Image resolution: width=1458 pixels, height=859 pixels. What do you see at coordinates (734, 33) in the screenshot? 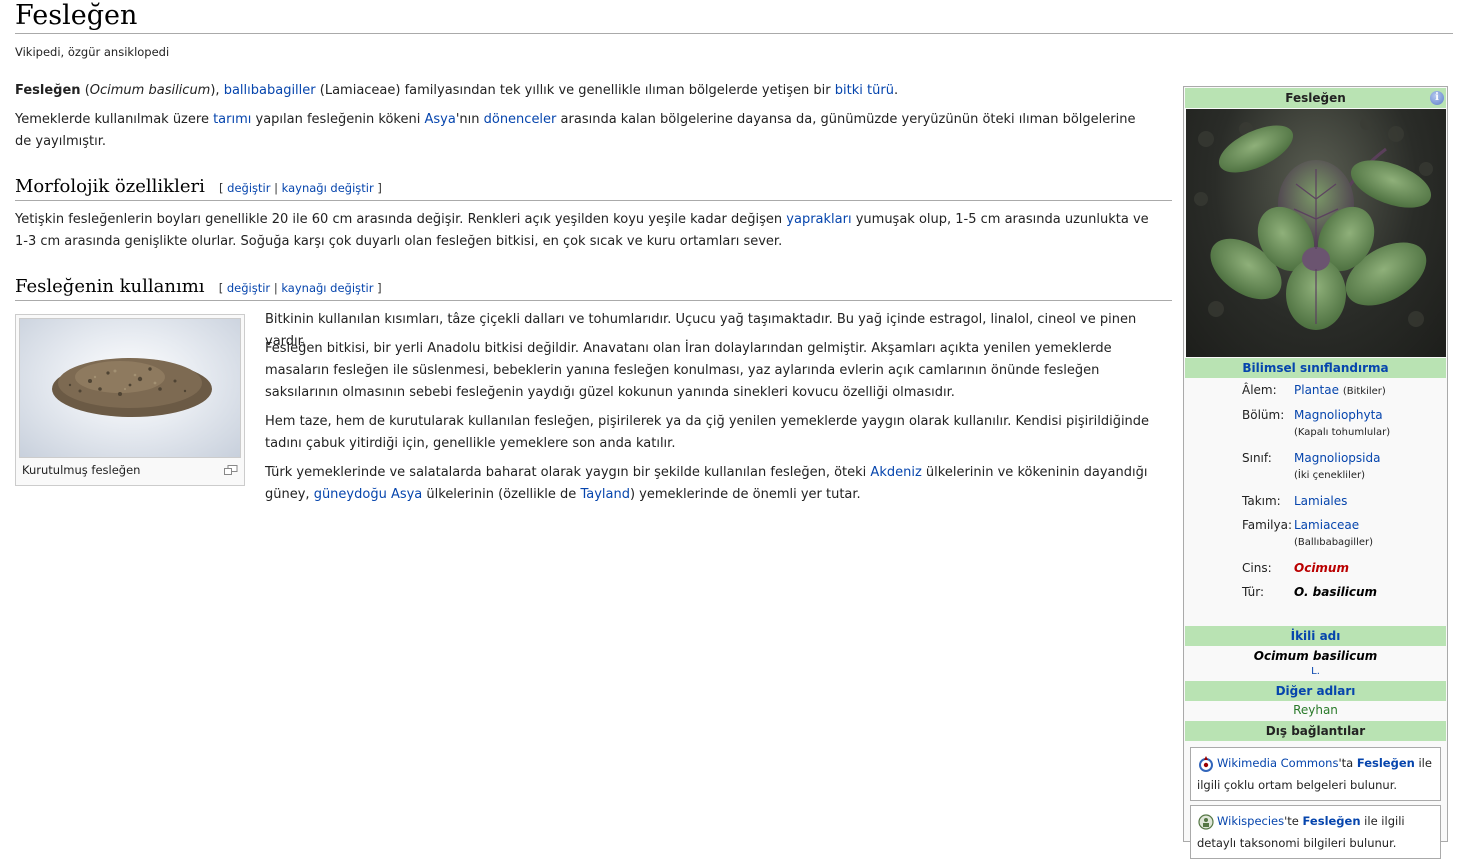
I see `title-divider` at bounding box center [734, 33].